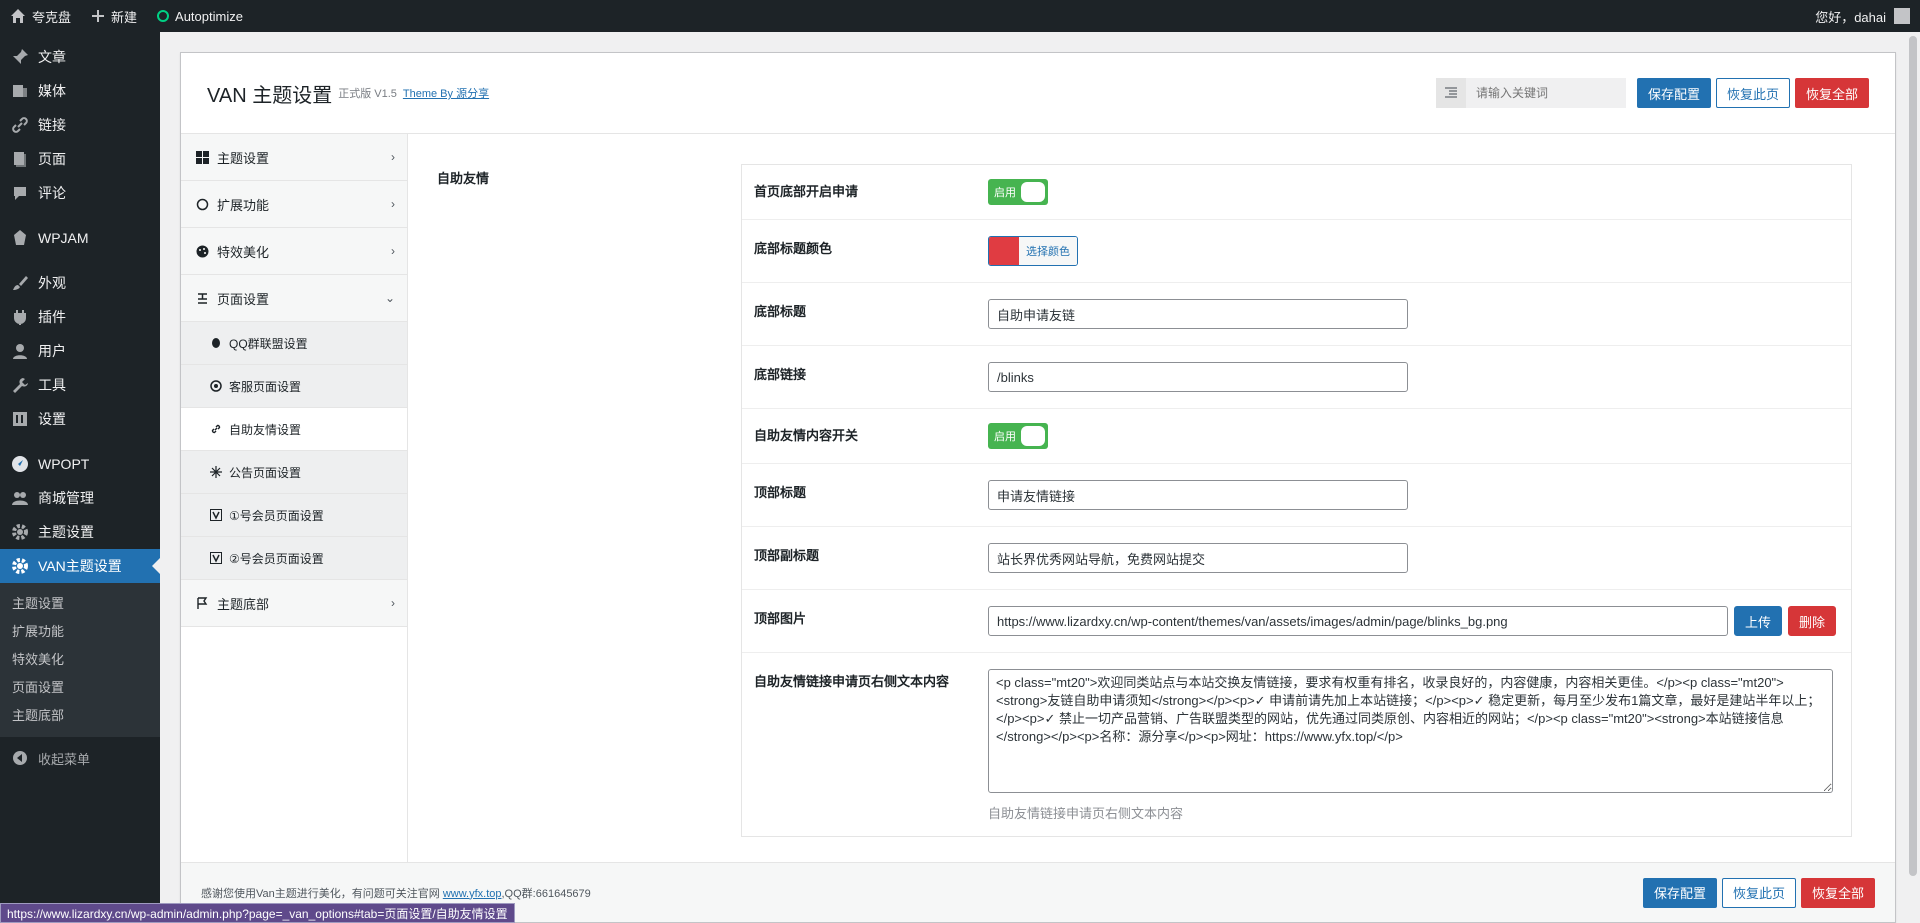 The image size is (1920, 923). What do you see at coordinates (80, 660) in the screenshot?
I see `submenu-item: 特效美化` at bounding box center [80, 660].